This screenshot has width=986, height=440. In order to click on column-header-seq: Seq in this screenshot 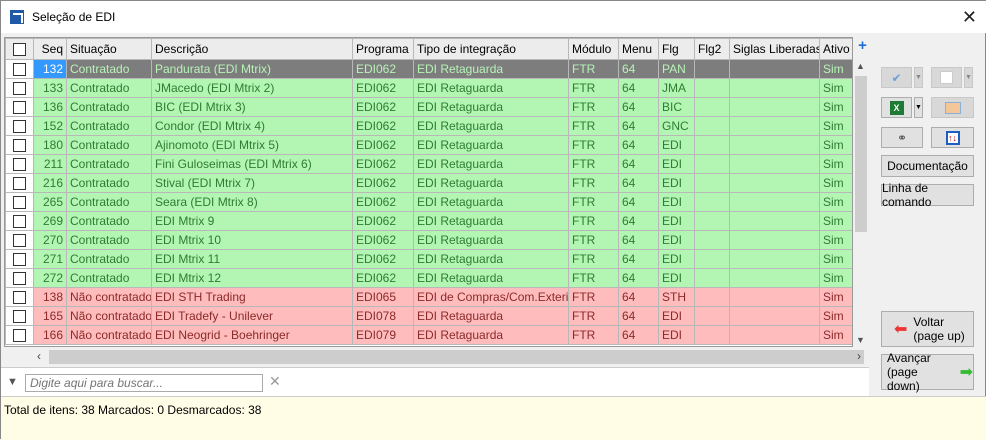, I will do `click(50, 49)`.